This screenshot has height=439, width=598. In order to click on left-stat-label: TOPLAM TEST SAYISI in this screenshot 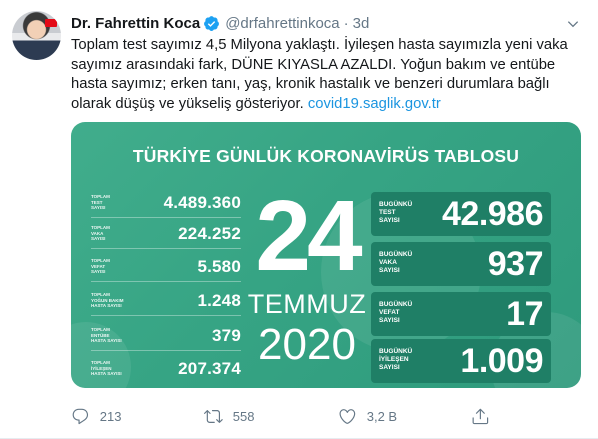, I will do `click(100, 202)`.